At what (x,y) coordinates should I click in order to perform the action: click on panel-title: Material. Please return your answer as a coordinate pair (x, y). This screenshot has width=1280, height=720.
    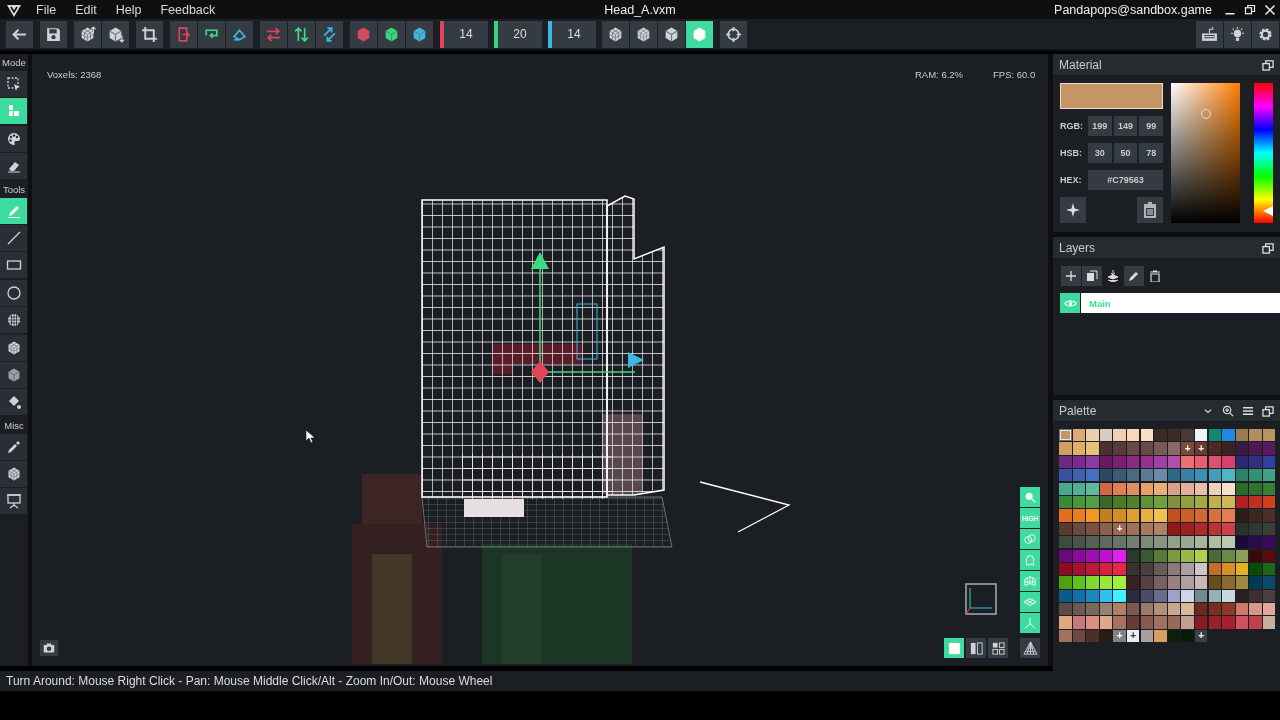
    Looking at the image, I should click on (1081, 64).